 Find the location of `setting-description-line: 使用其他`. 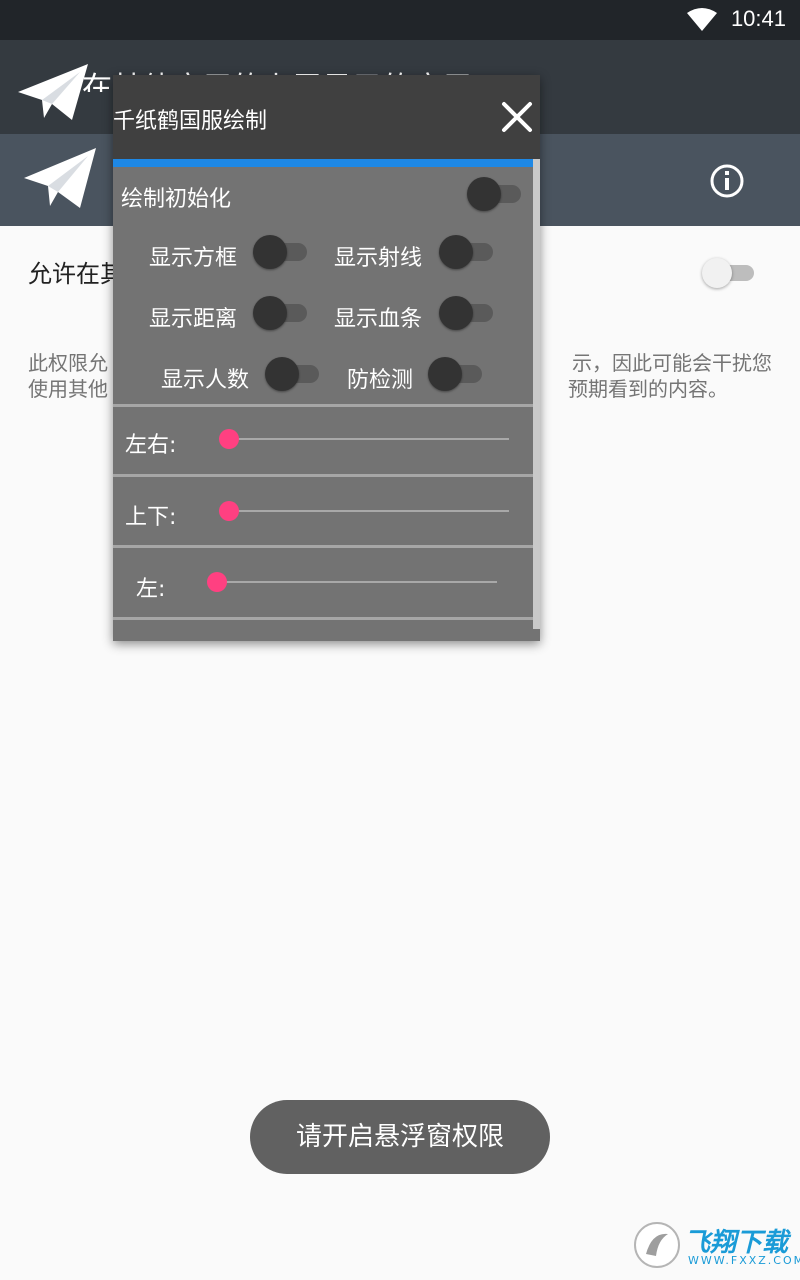

setting-description-line: 使用其他 is located at coordinates (68, 389).